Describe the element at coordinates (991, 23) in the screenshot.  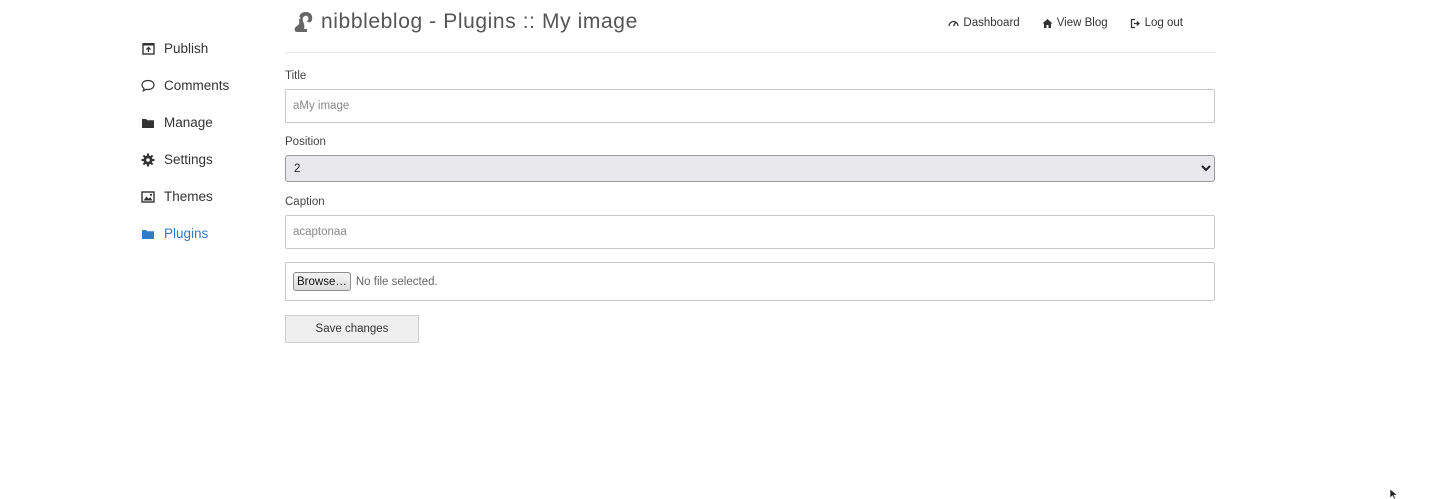
I see `dashboard-link-label: Dashboard` at that location.